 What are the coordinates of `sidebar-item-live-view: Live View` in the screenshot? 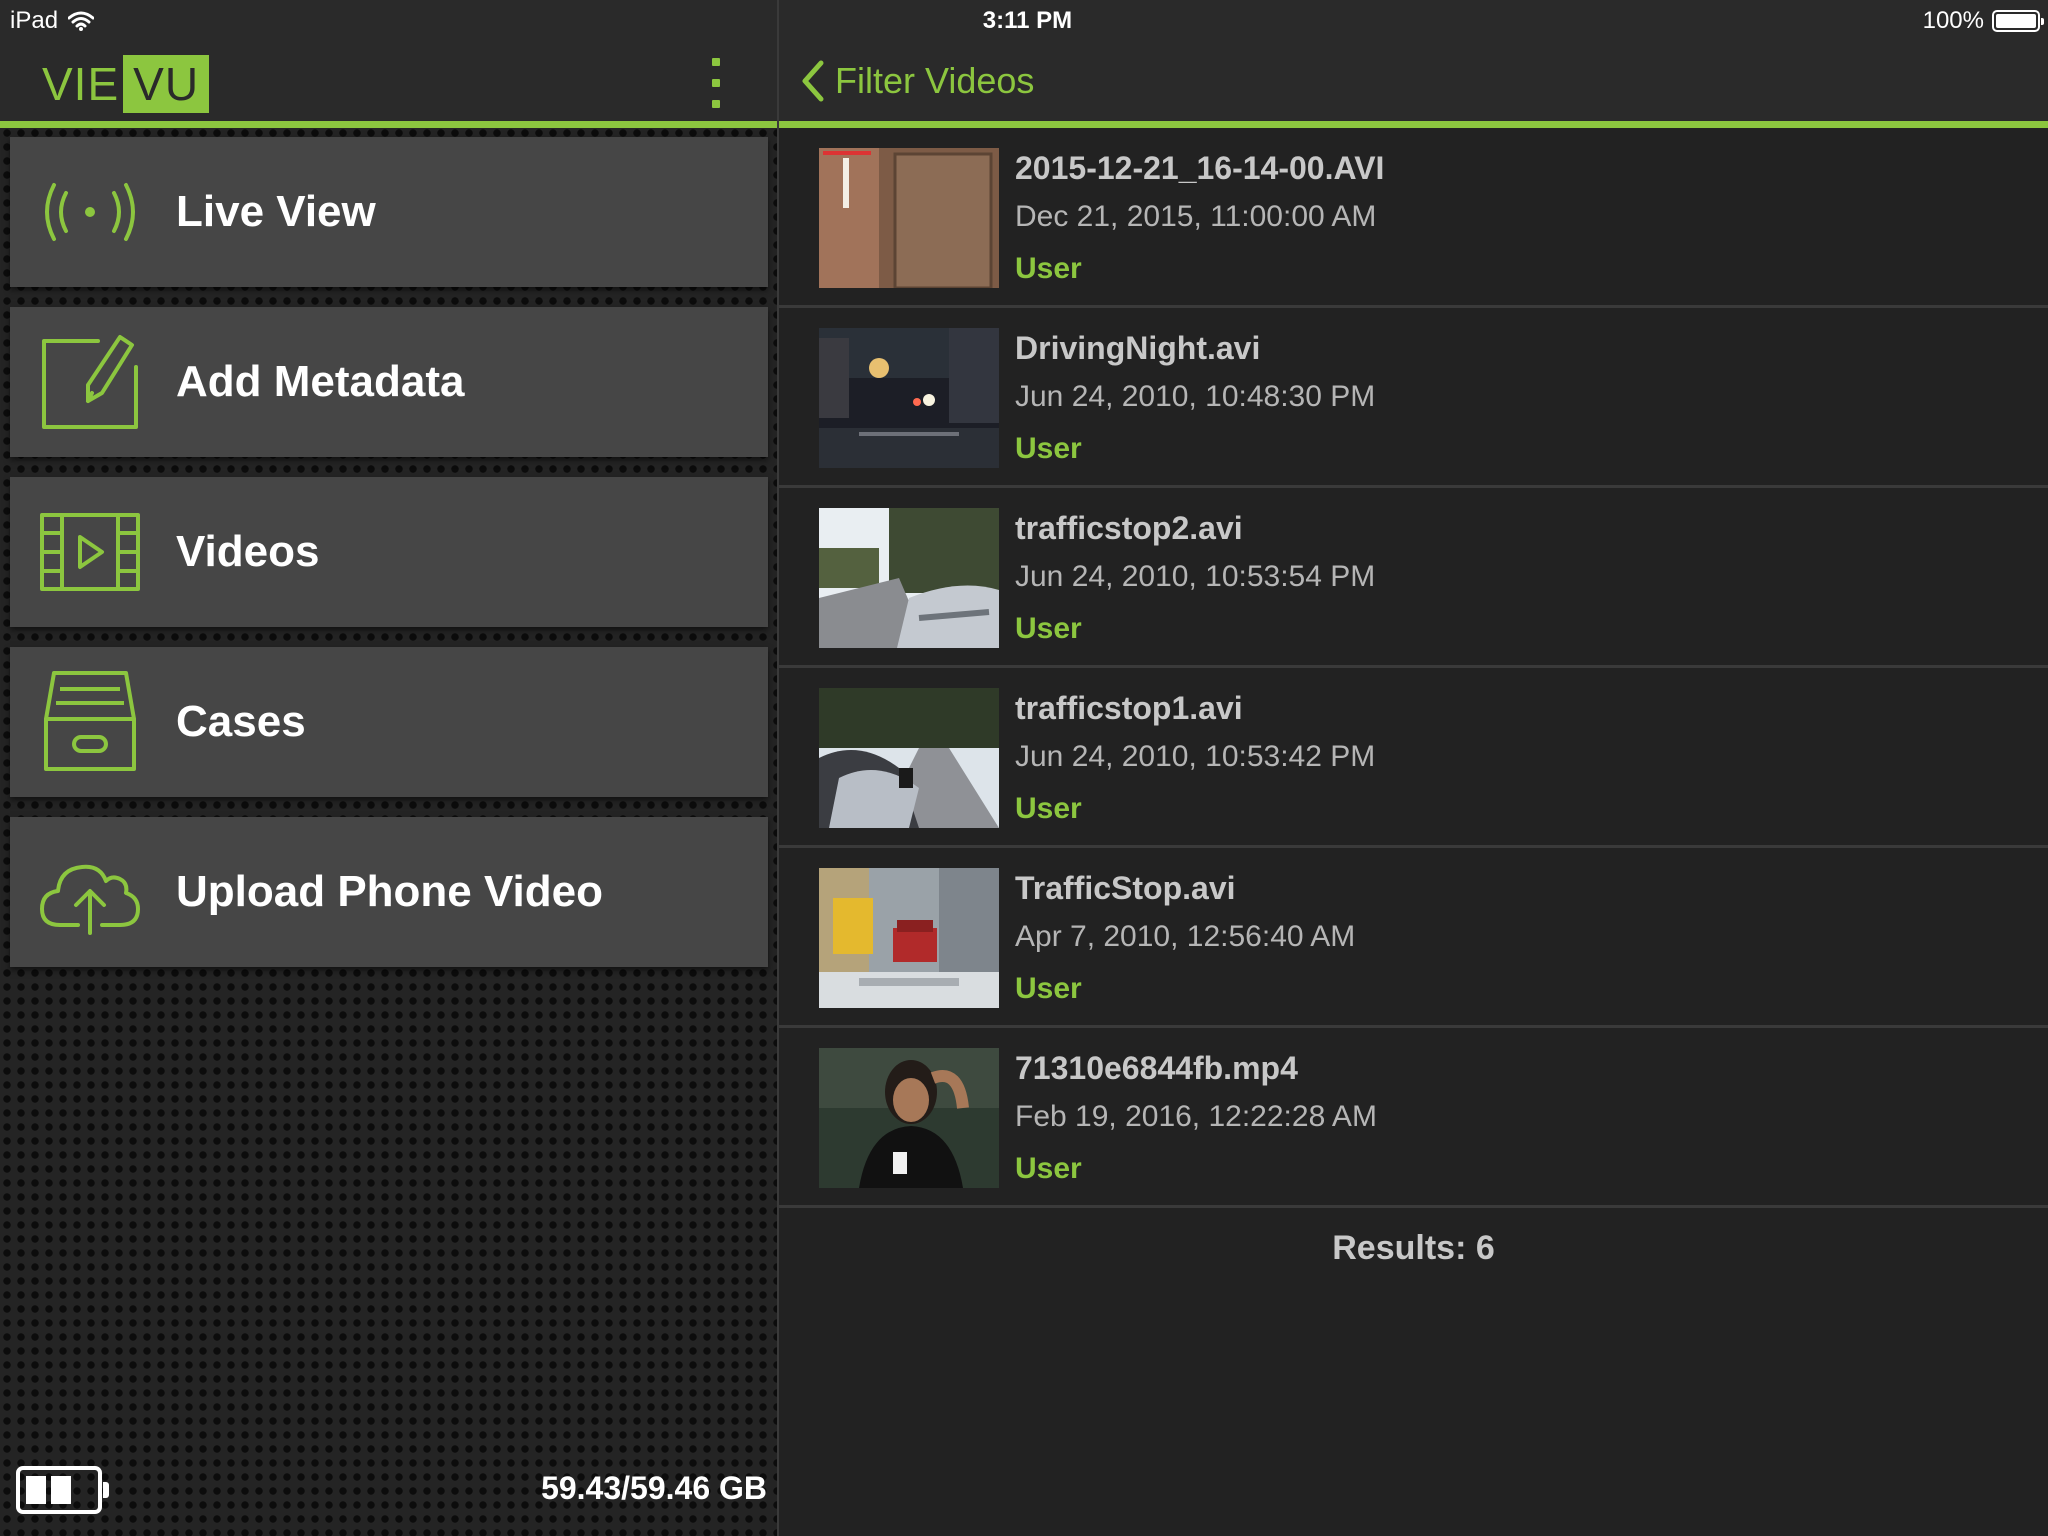 It's located at (389, 212).